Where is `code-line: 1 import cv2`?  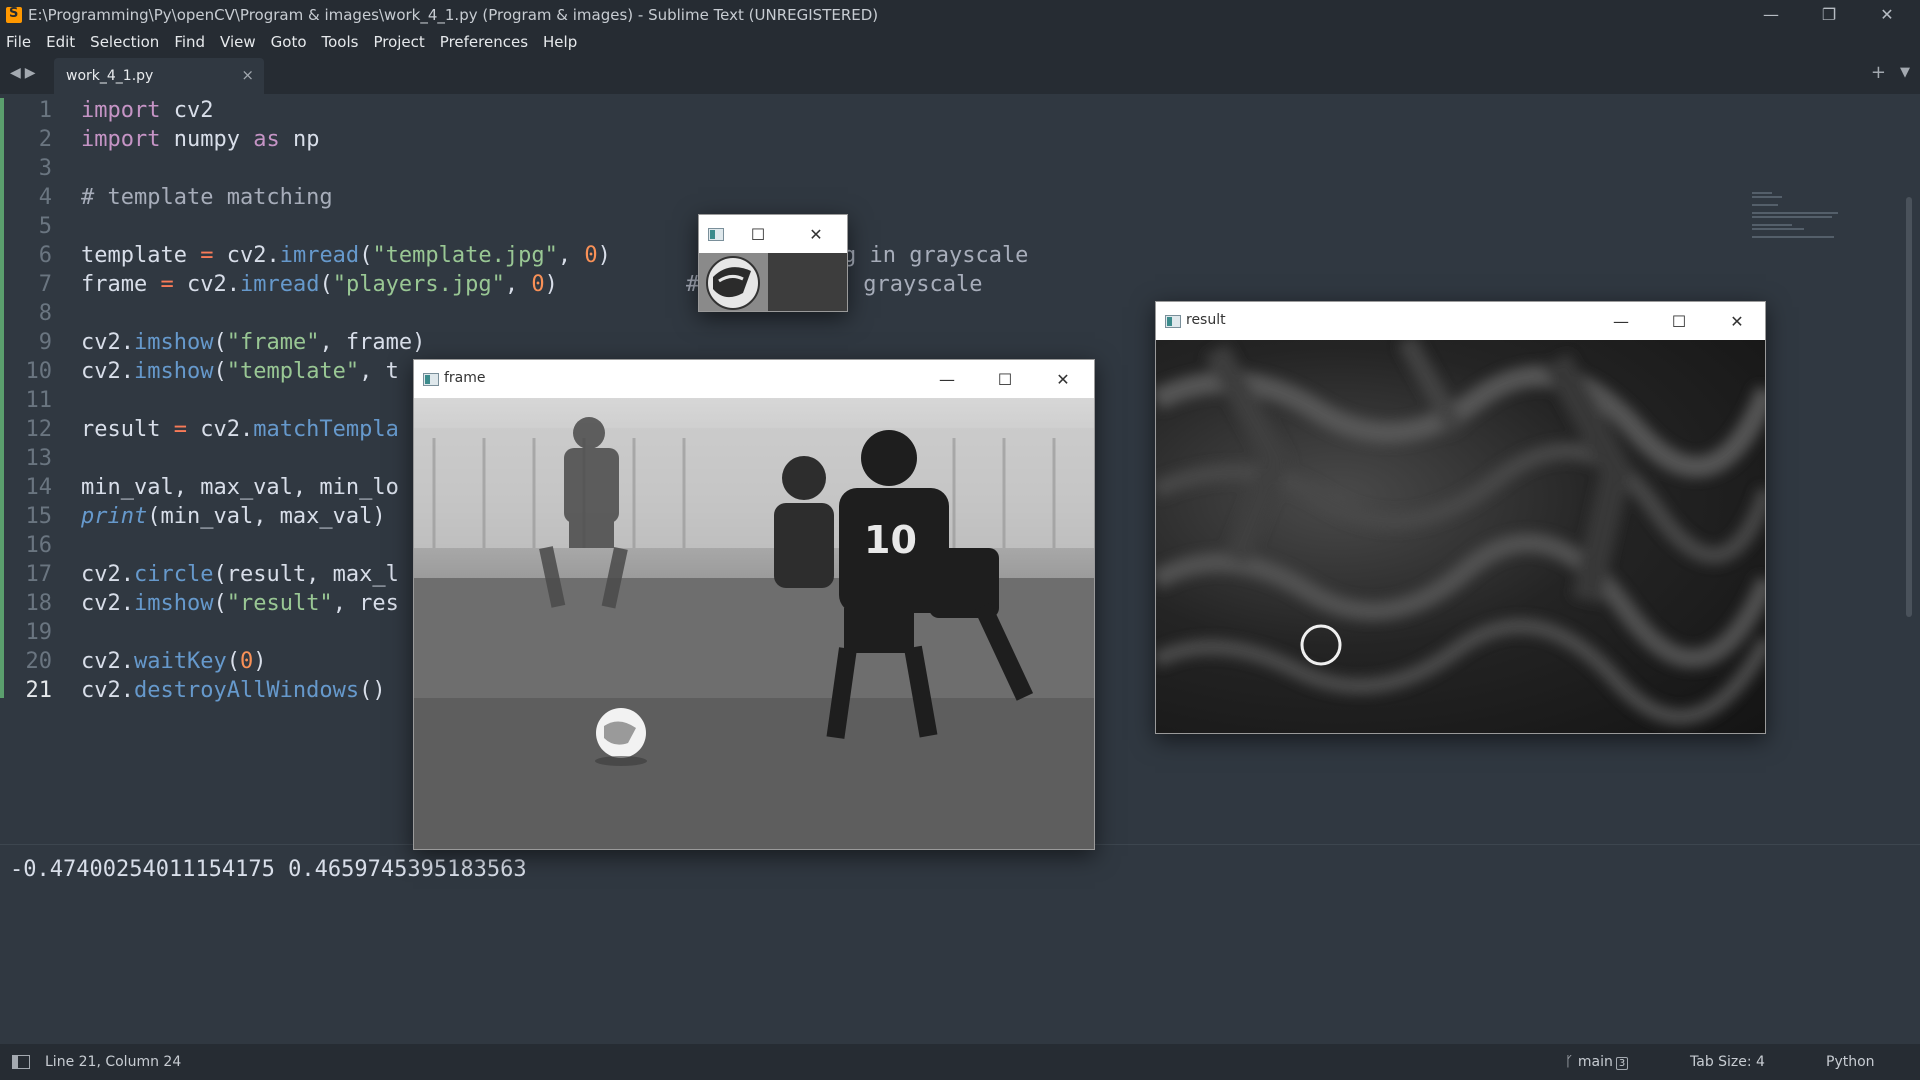 code-line: 1 import cv2 is located at coordinates (700, 112).